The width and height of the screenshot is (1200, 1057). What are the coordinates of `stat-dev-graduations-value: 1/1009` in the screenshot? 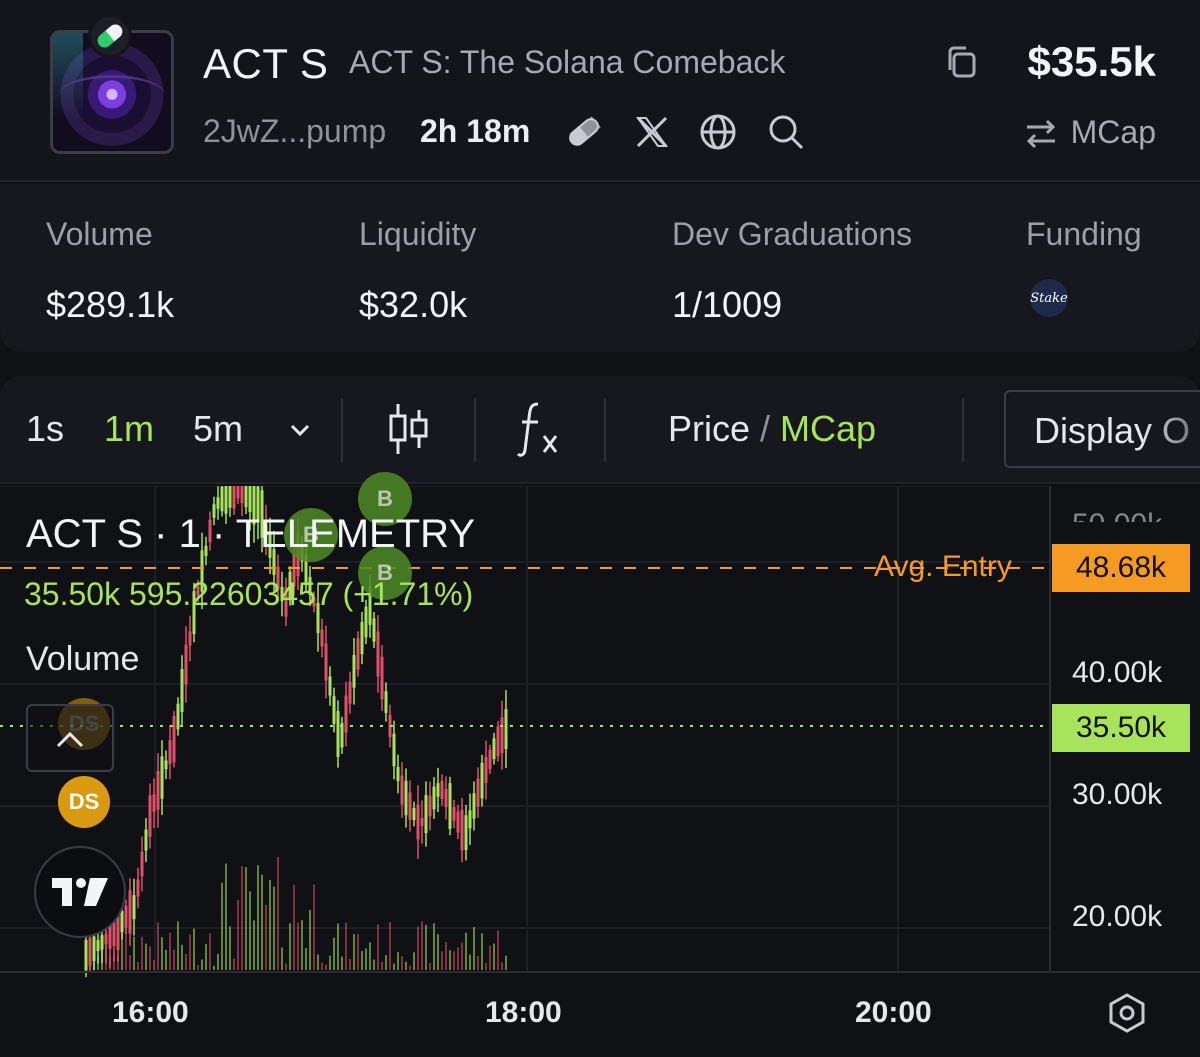 It's located at (727, 304).